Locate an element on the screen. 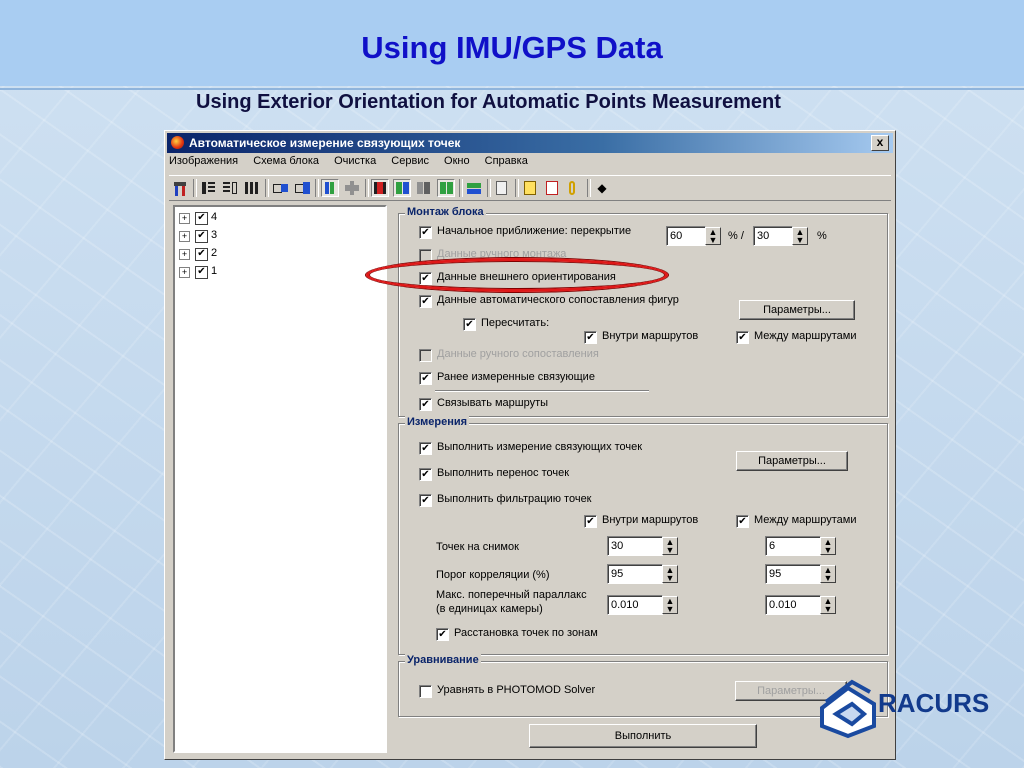  overlap2-field: 30 is located at coordinates (773, 236).